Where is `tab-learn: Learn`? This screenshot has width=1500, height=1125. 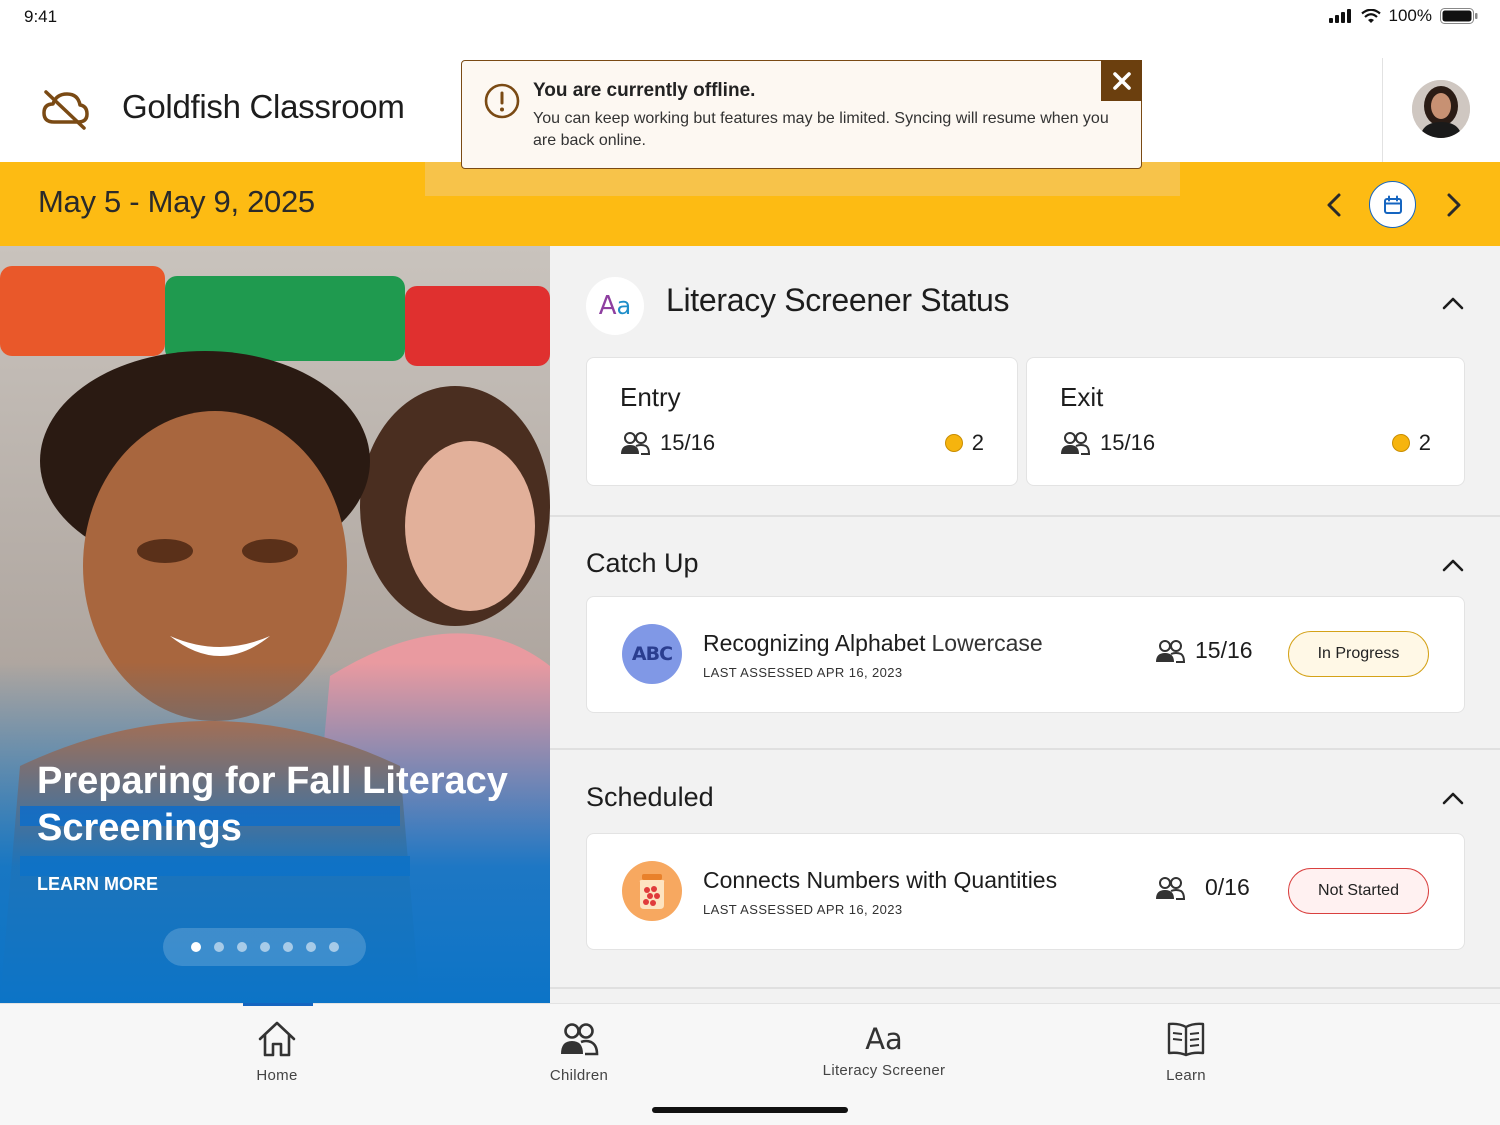 tab-learn: Learn is located at coordinates (1186, 1052).